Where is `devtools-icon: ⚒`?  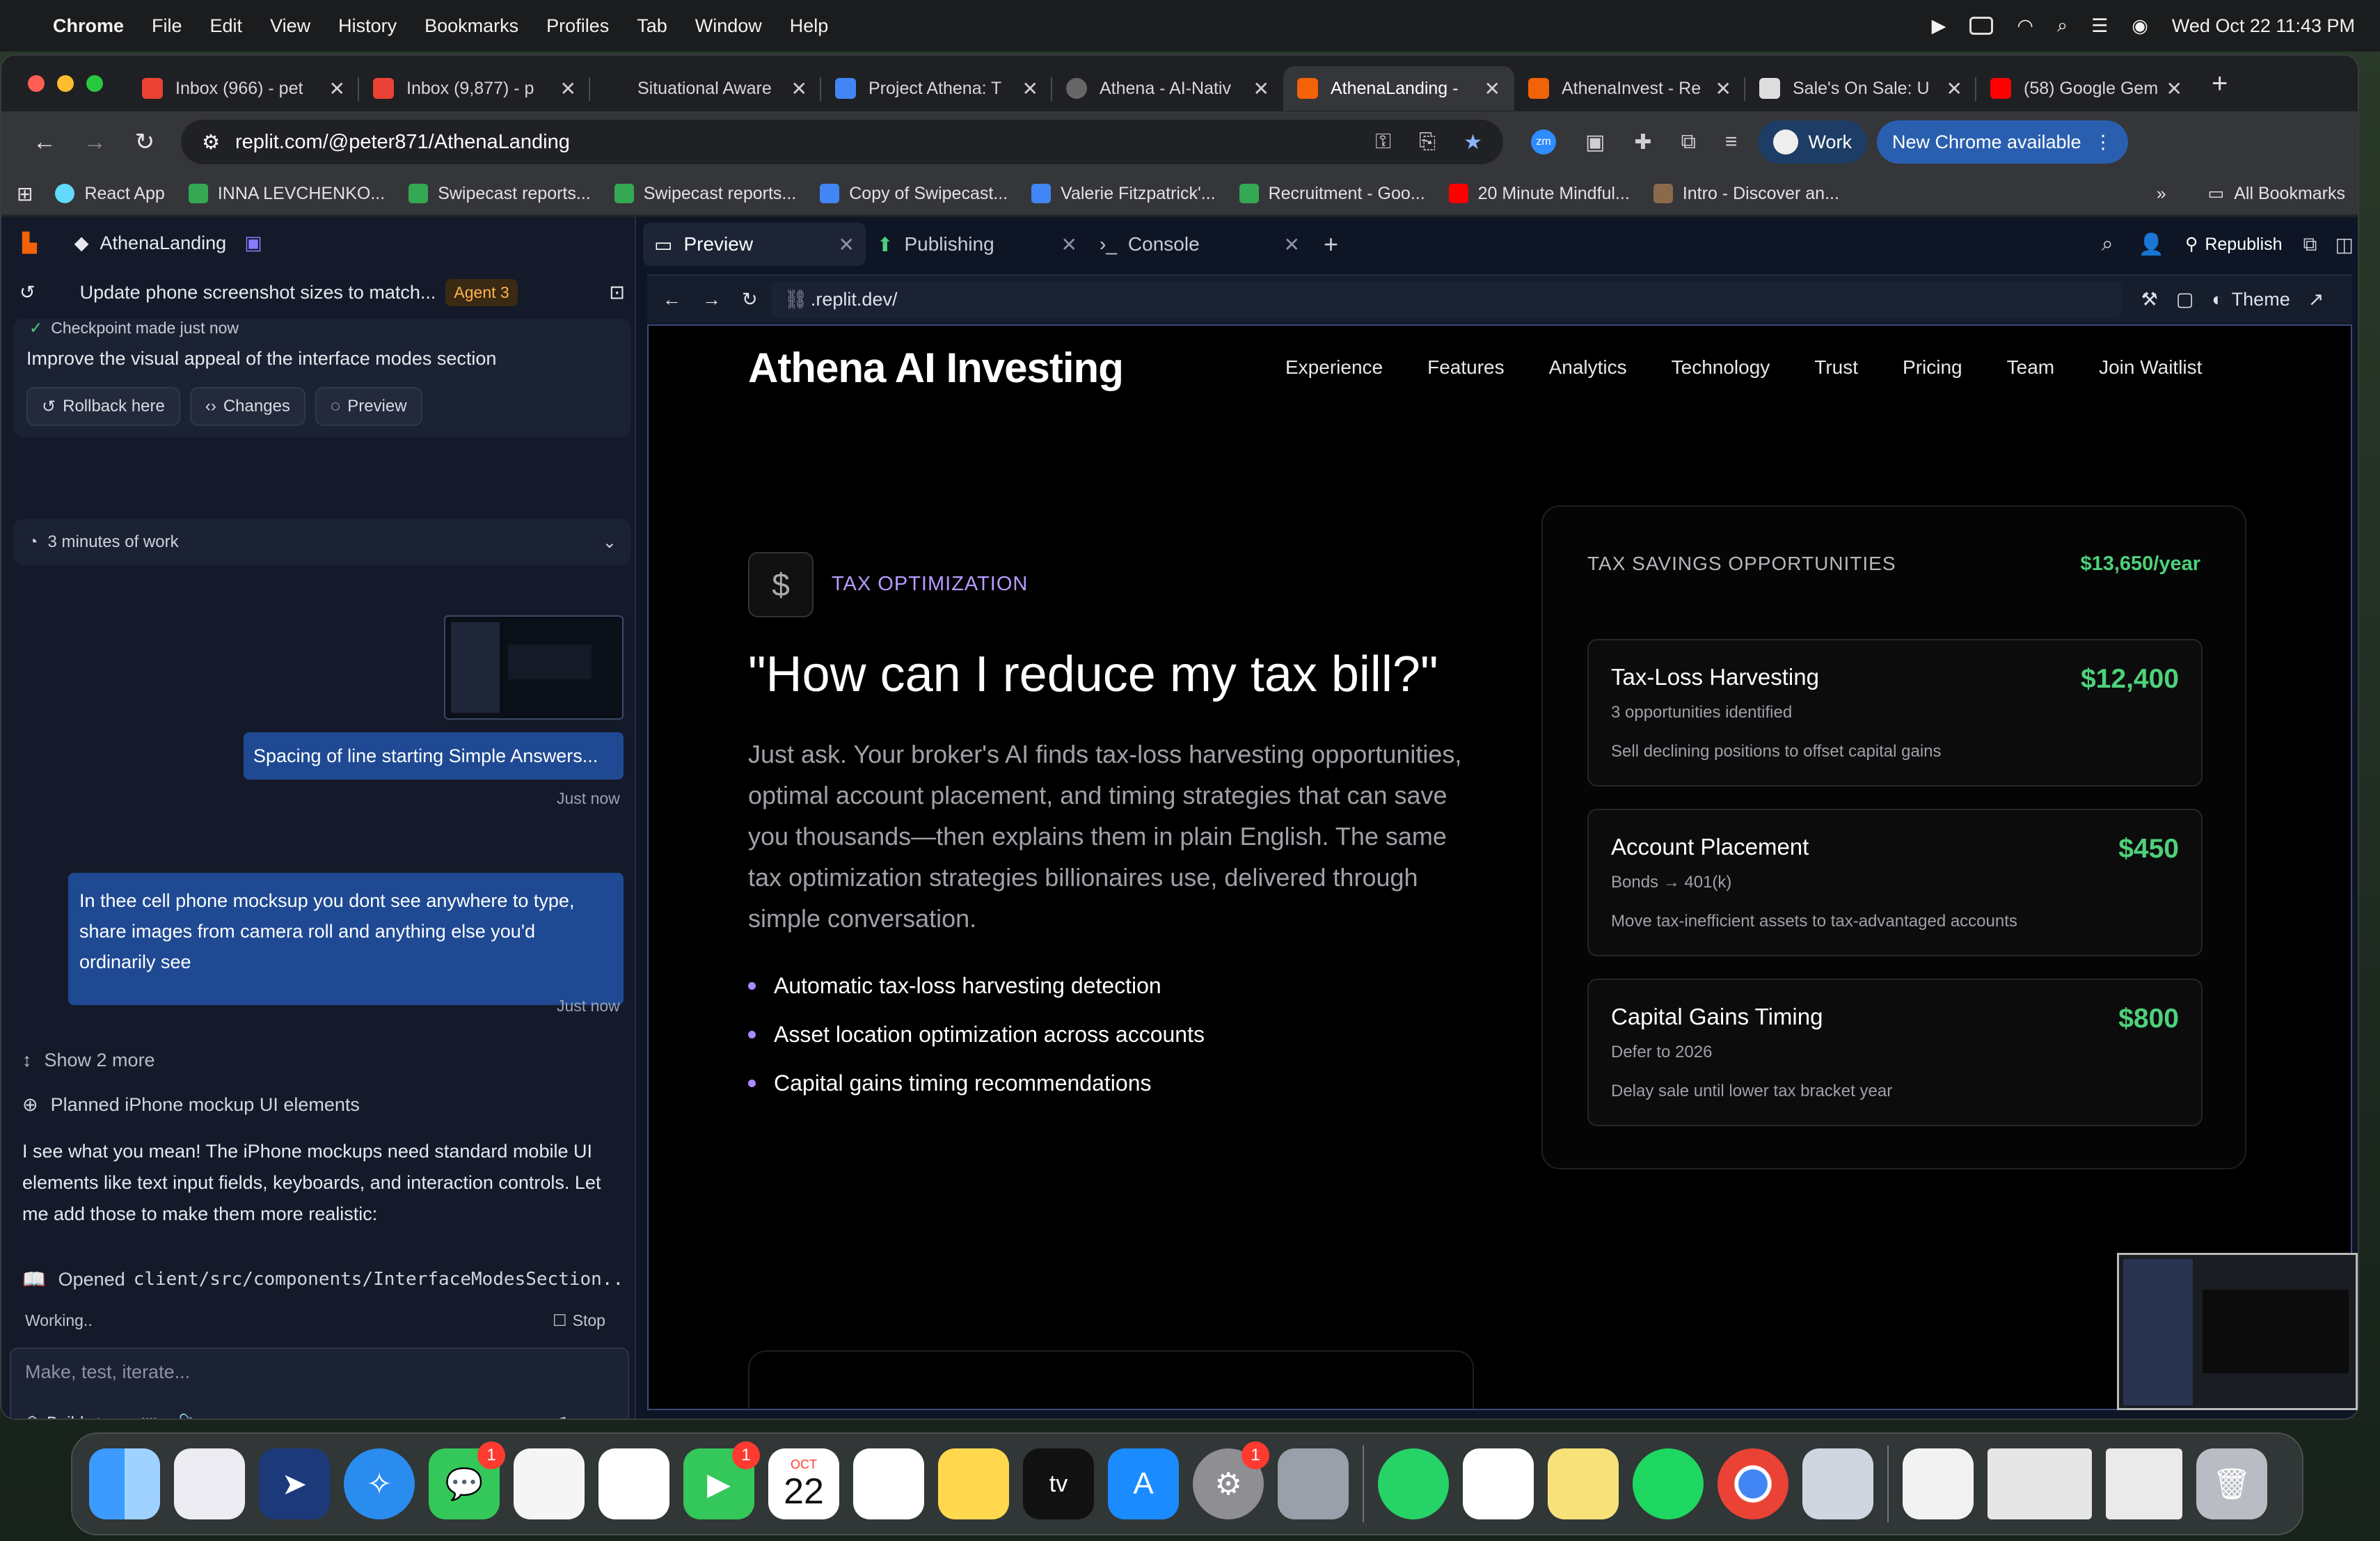
devtools-icon: ⚒ is located at coordinates (2149, 299).